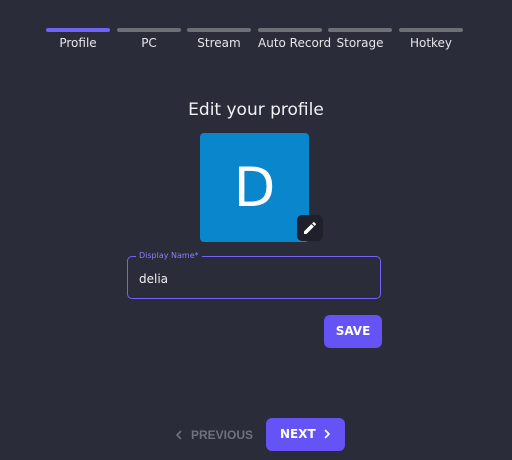 This screenshot has height=460, width=512. What do you see at coordinates (222, 435) in the screenshot?
I see `previous-label: PREVIOUS` at bounding box center [222, 435].